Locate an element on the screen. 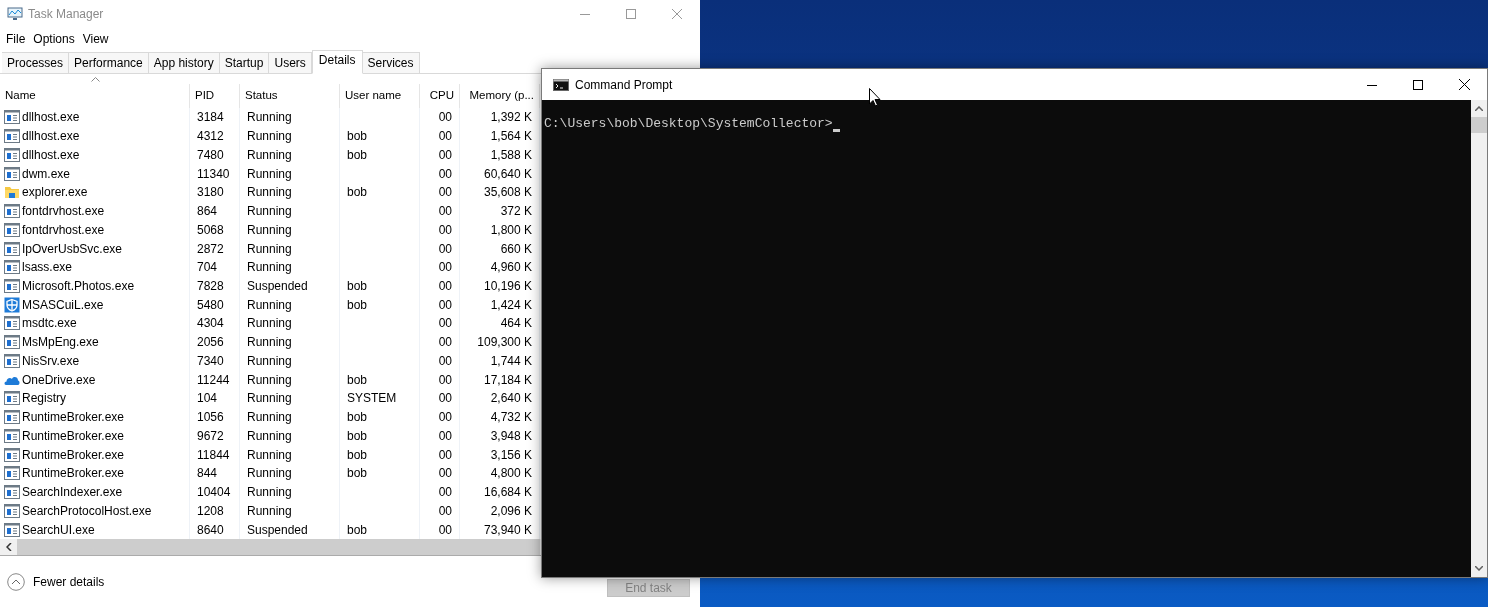 This screenshot has height=607, width=1488. console-icon is located at coordinates (561, 84).